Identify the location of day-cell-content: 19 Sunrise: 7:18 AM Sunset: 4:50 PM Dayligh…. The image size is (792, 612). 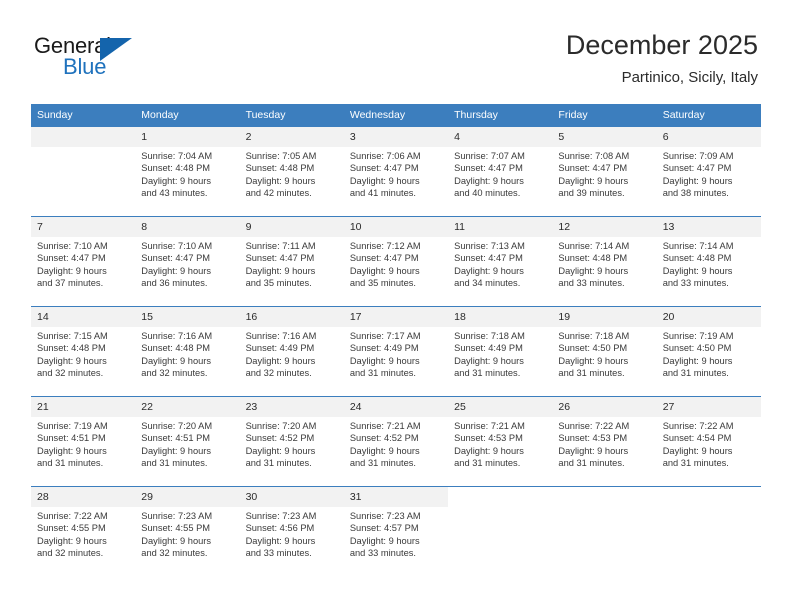
(604, 351).